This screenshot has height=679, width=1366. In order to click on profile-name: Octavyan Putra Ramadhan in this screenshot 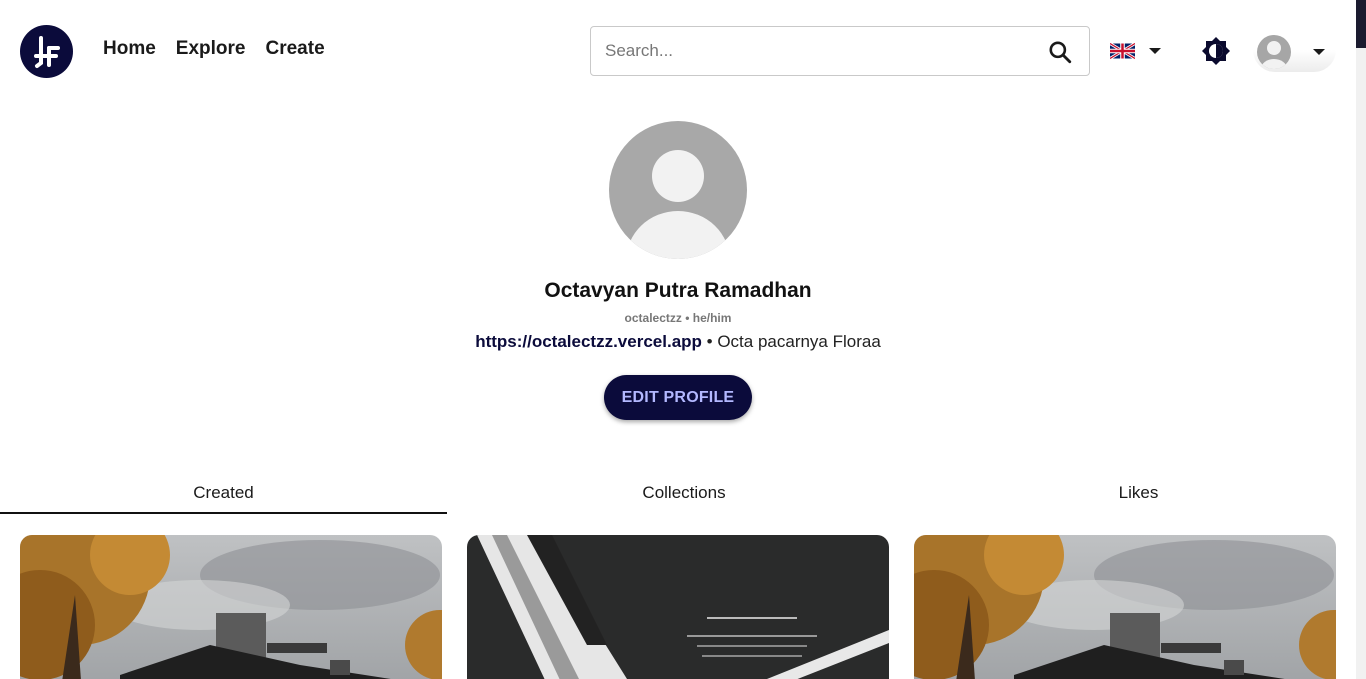, I will do `click(678, 290)`.